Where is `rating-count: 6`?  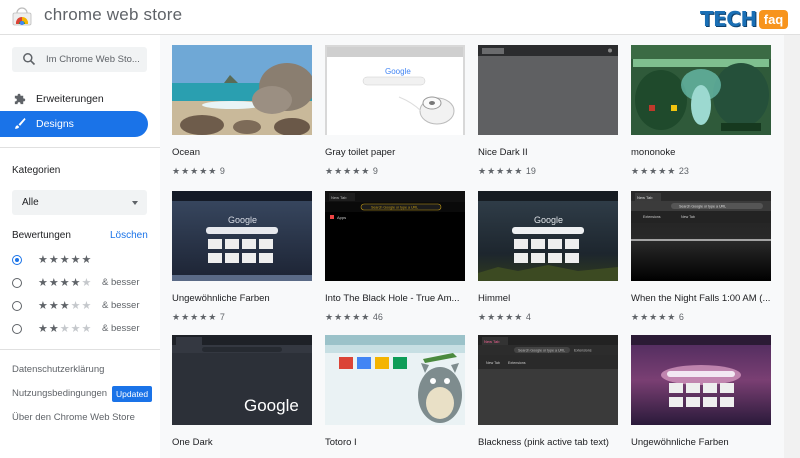
rating-count: 6 is located at coordinates (681, 317).